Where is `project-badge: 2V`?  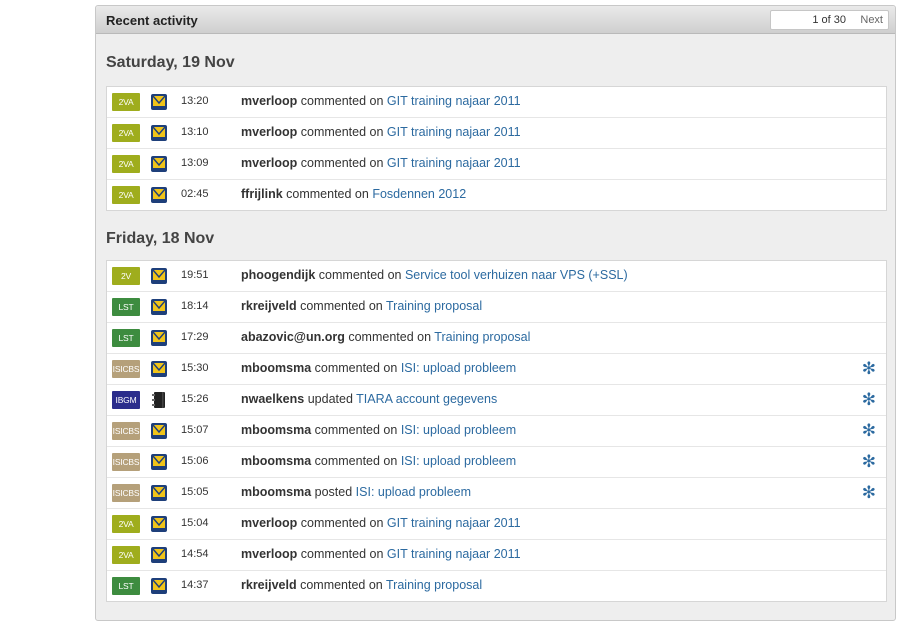 project-badge: 2V is located at coordinates (126, 276).